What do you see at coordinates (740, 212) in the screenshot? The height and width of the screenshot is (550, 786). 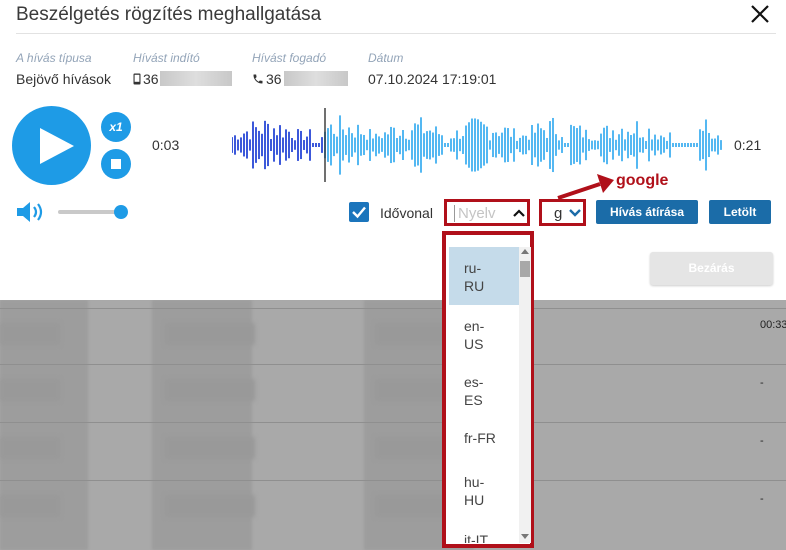 I see `download-button: Letölt` at bounding box center [740, 212].